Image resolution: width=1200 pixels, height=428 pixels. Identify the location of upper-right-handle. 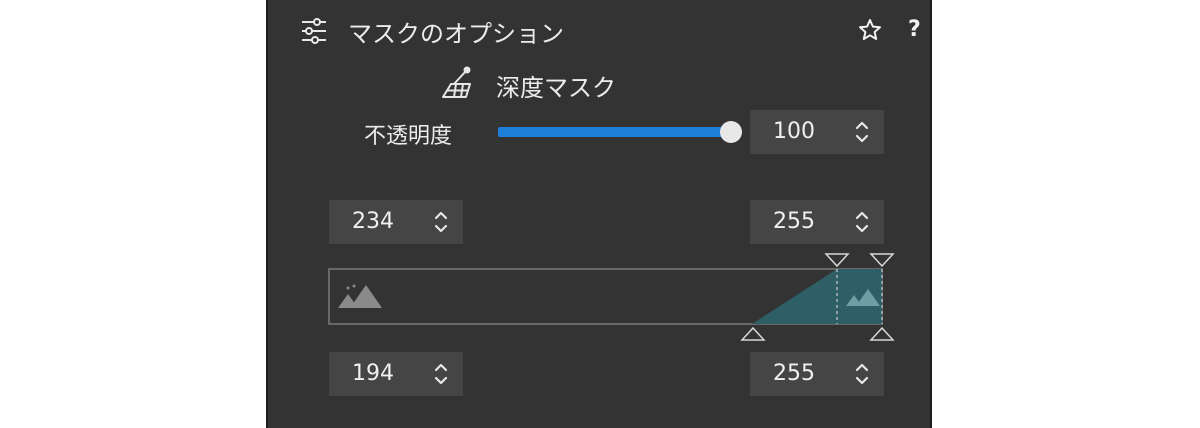
(882, 260).